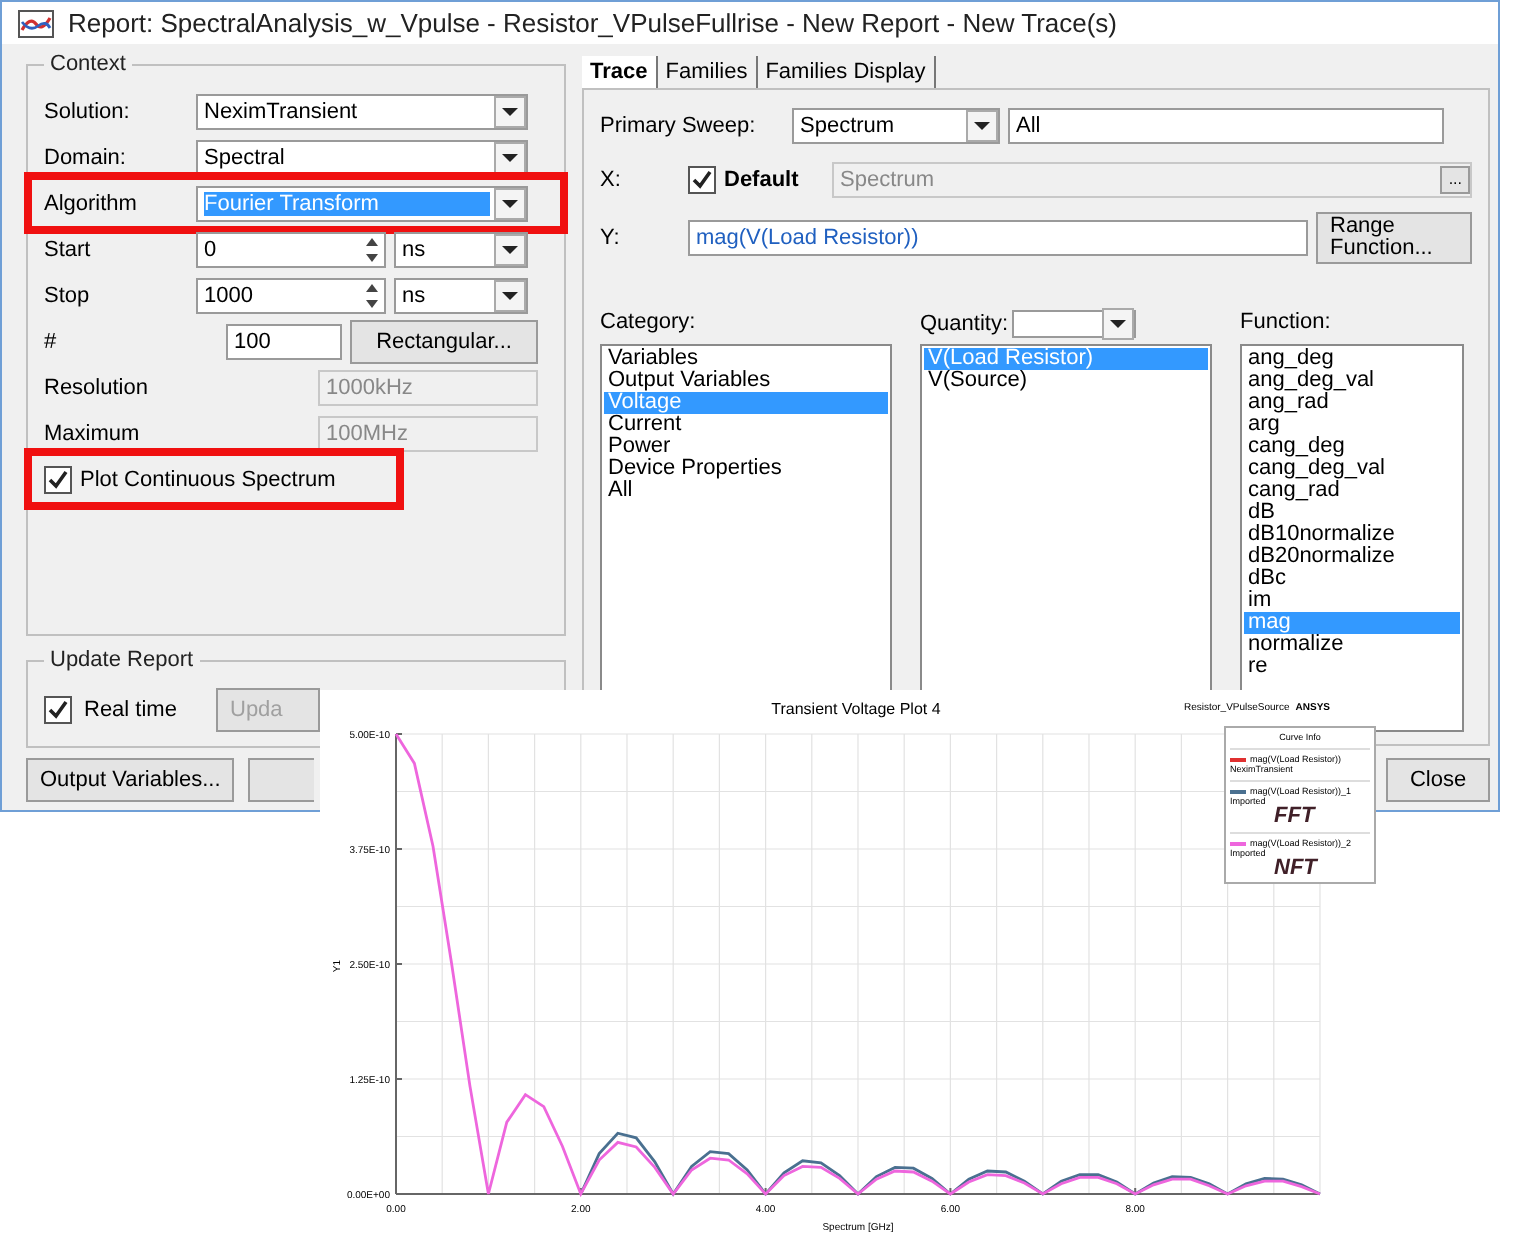  Describe the element at coordinates (428, 433) in the screenshot. I see `readonly-field: 100MHz` at that location.